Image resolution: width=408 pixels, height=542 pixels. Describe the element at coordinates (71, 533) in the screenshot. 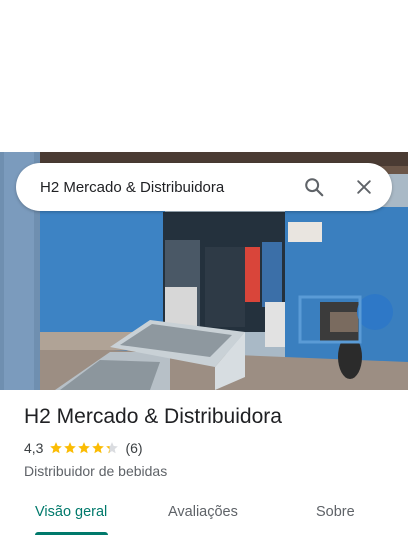

I see `active-tab-indicator` at that location.